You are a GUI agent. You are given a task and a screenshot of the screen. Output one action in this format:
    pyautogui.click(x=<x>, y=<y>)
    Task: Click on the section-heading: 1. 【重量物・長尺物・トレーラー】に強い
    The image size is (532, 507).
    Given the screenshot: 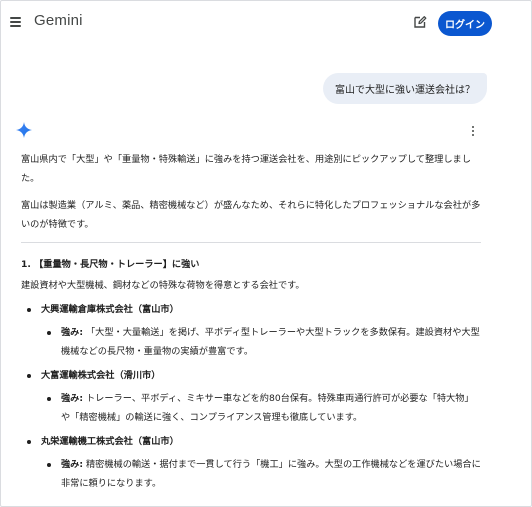 What is the action you would take?
    pyautogui.click(x=110, y=264)
    